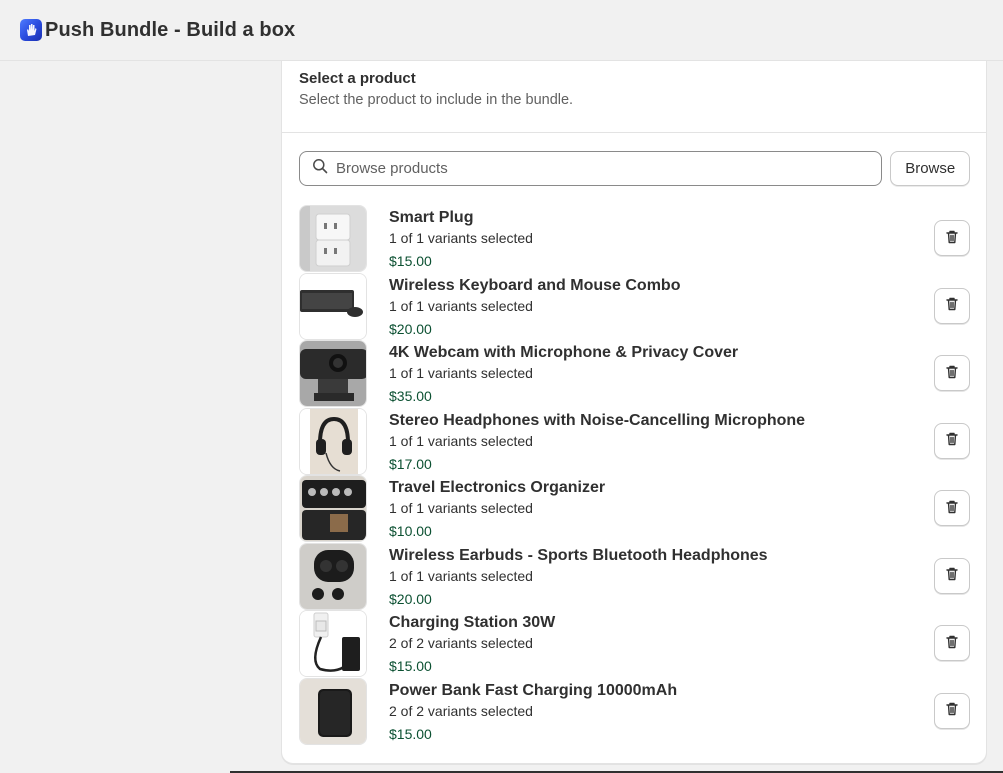 The height and width of the screenshot is (773, 1003). I want to click on product-name: Travel Electronics Organizer, so click(497, 487).